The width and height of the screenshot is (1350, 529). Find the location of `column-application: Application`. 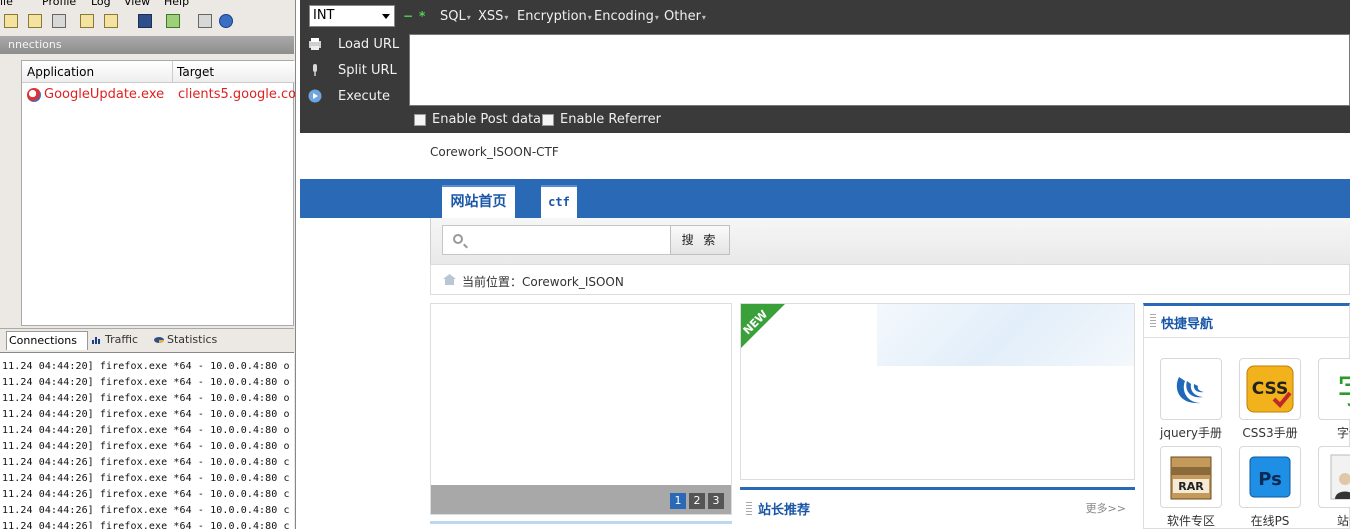

column-application: Application is located at coordinates (60, 72).